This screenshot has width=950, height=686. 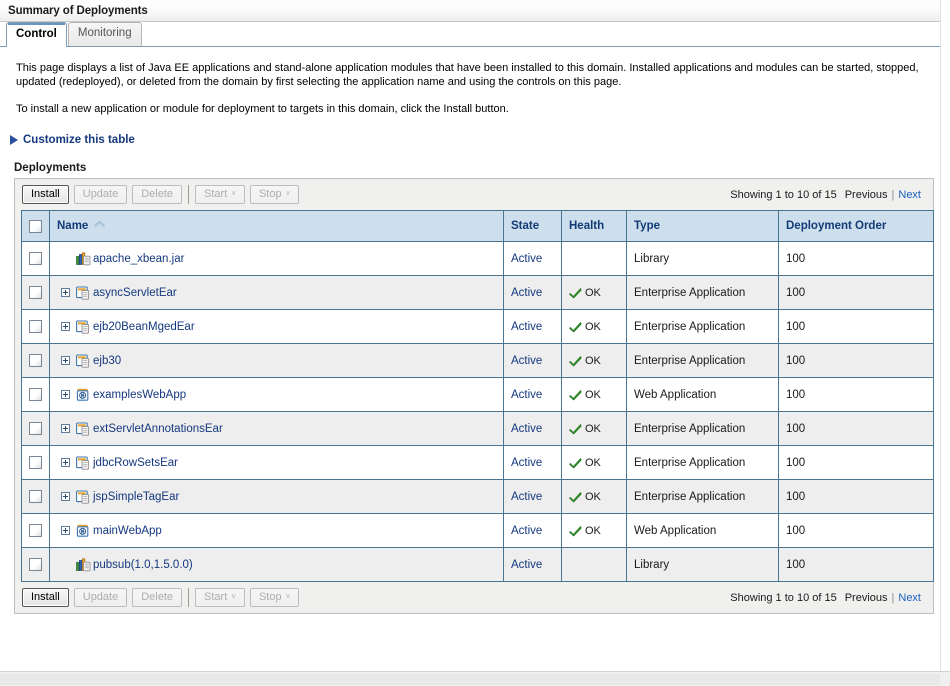 What do you see at coordinates (280, 360) in the screenshot?
I see `deployment-name-wrapper: ejb30` at bounding box center [280, 360].